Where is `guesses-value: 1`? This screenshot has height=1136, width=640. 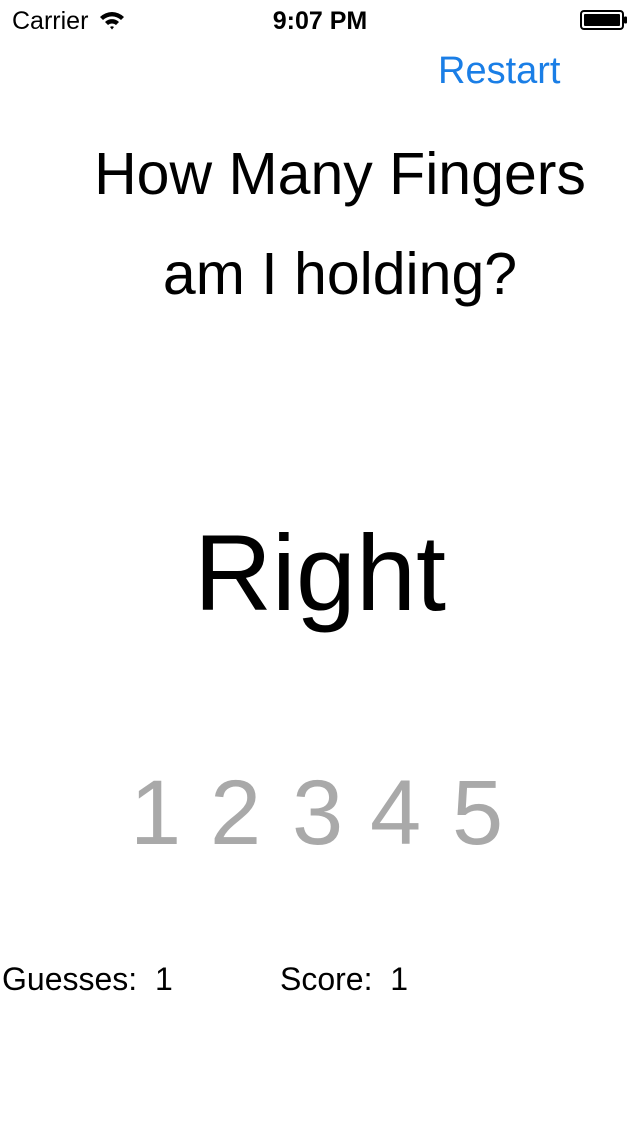 guesses-value: 1 is located at coordinates (163, 979).